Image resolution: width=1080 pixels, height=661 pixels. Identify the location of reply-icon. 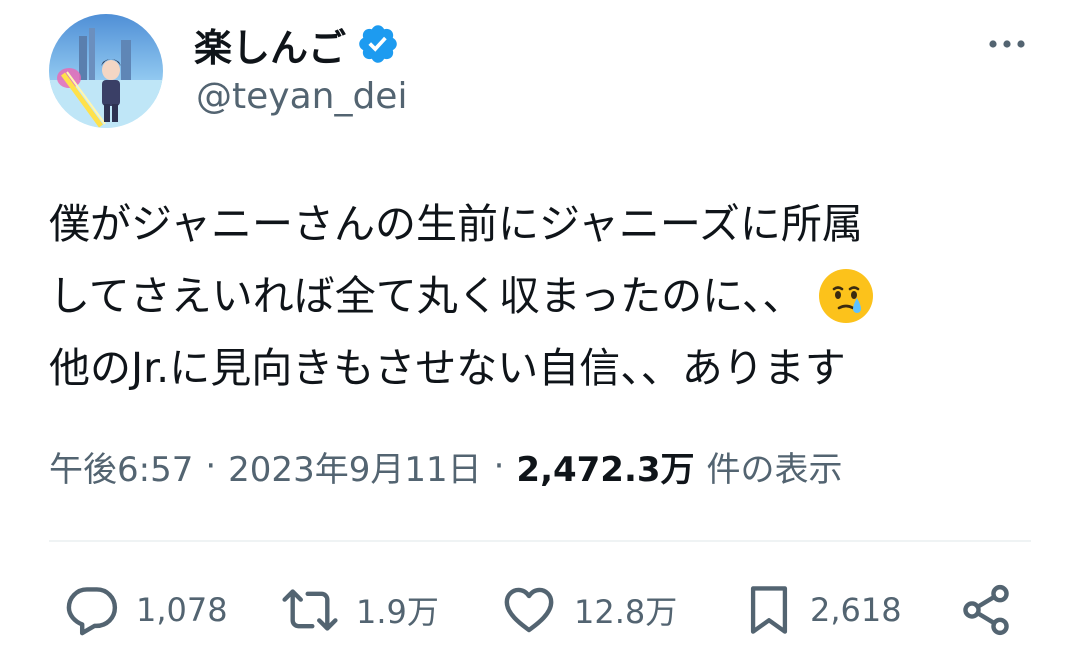
(92, 610).